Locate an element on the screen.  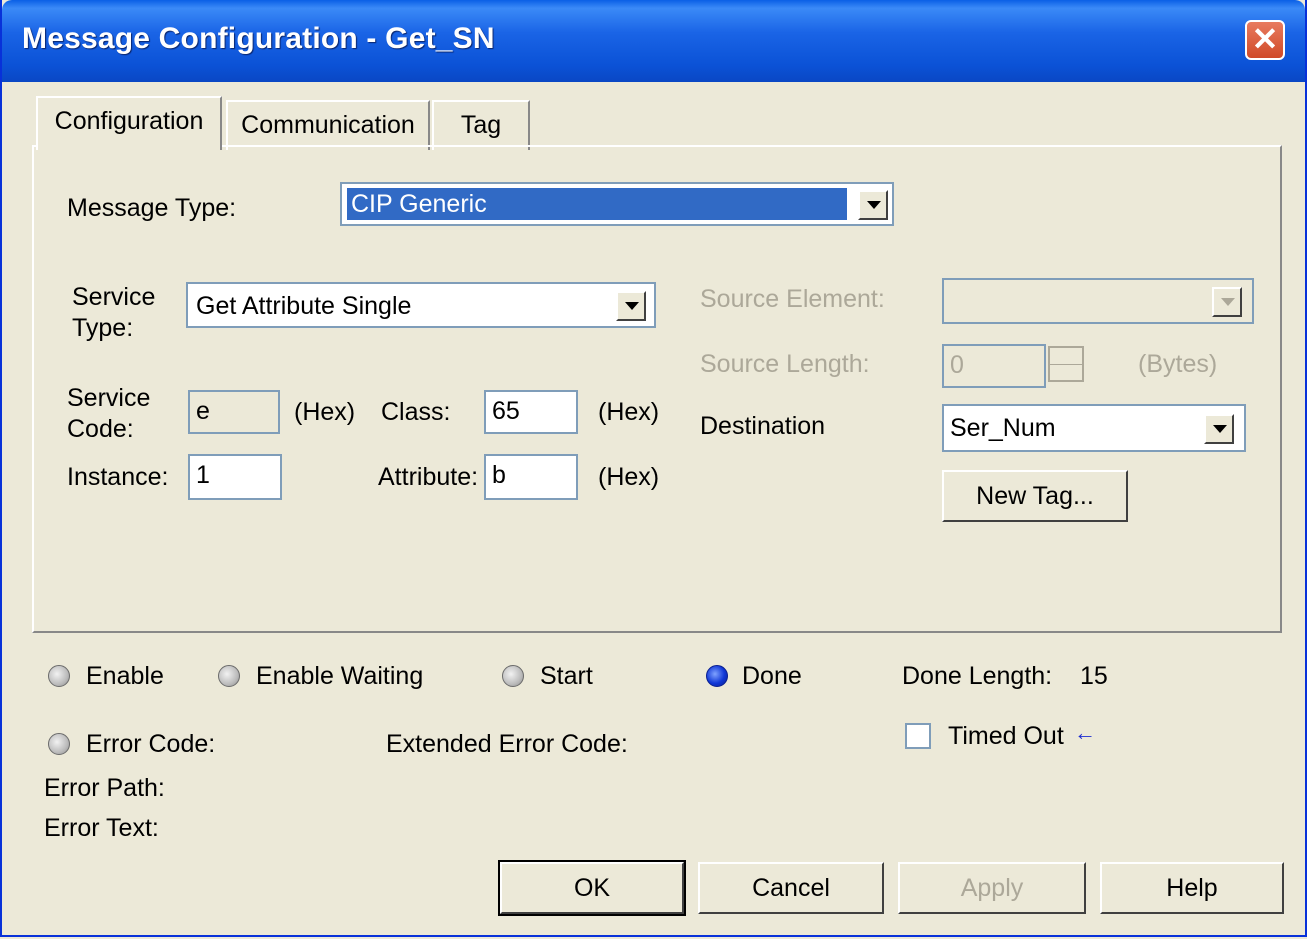
service-type-dropdown: Get Attribute Single is located at coordinates (421, 305).